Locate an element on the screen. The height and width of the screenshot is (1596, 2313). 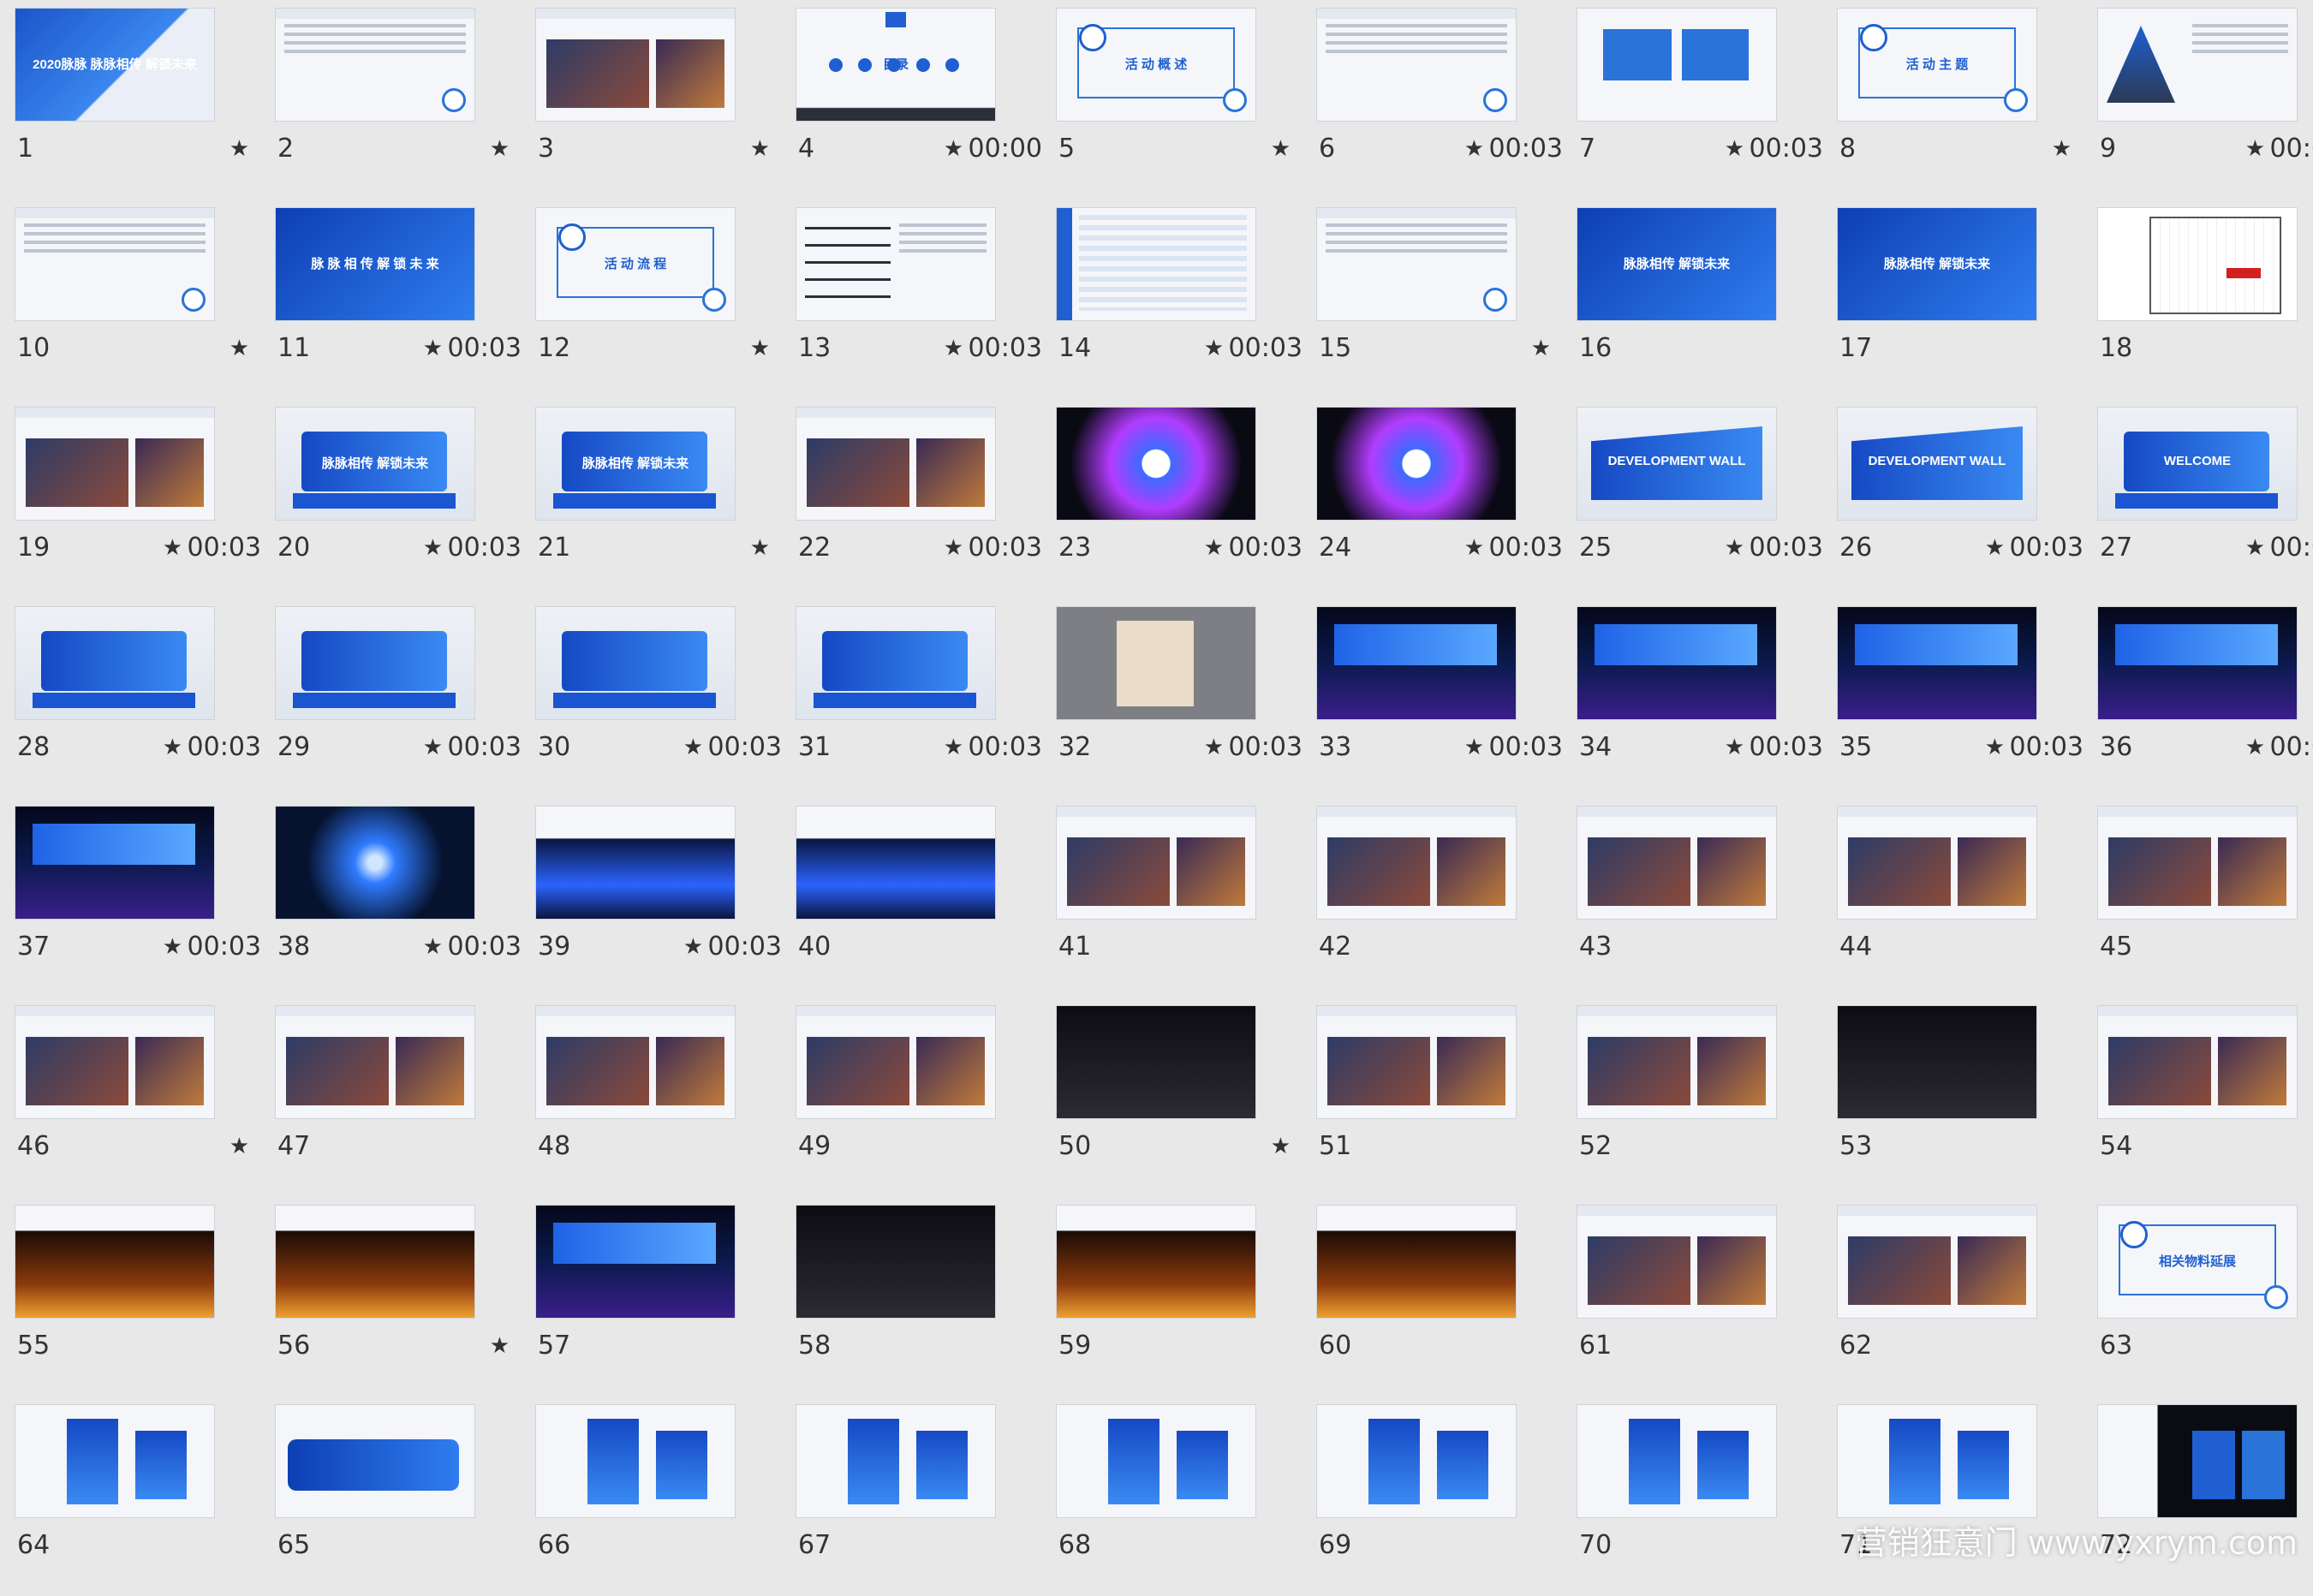
slide-preview: 活 动 概 述 is located at coordinates (1156, 65).